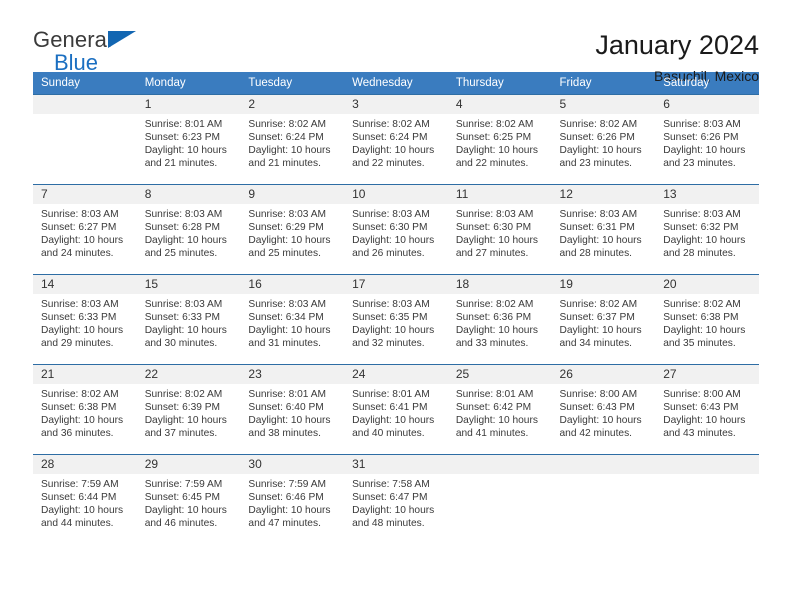 The height and width of the screenshot is (612, 792). What do you see at coordinates (292, 284) in the screenshot?
I see `day-number: 16` at bounding box center [292, 284].